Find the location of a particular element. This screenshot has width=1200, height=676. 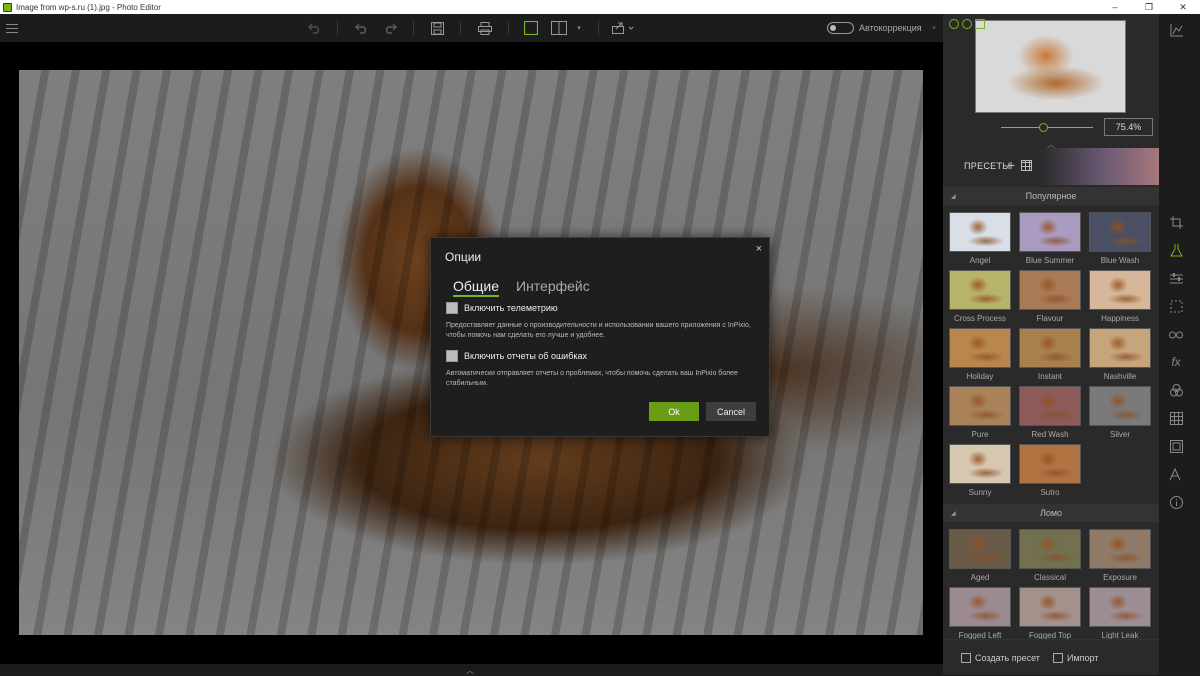

grid-view-icon is located at coordinates (1026, 165).